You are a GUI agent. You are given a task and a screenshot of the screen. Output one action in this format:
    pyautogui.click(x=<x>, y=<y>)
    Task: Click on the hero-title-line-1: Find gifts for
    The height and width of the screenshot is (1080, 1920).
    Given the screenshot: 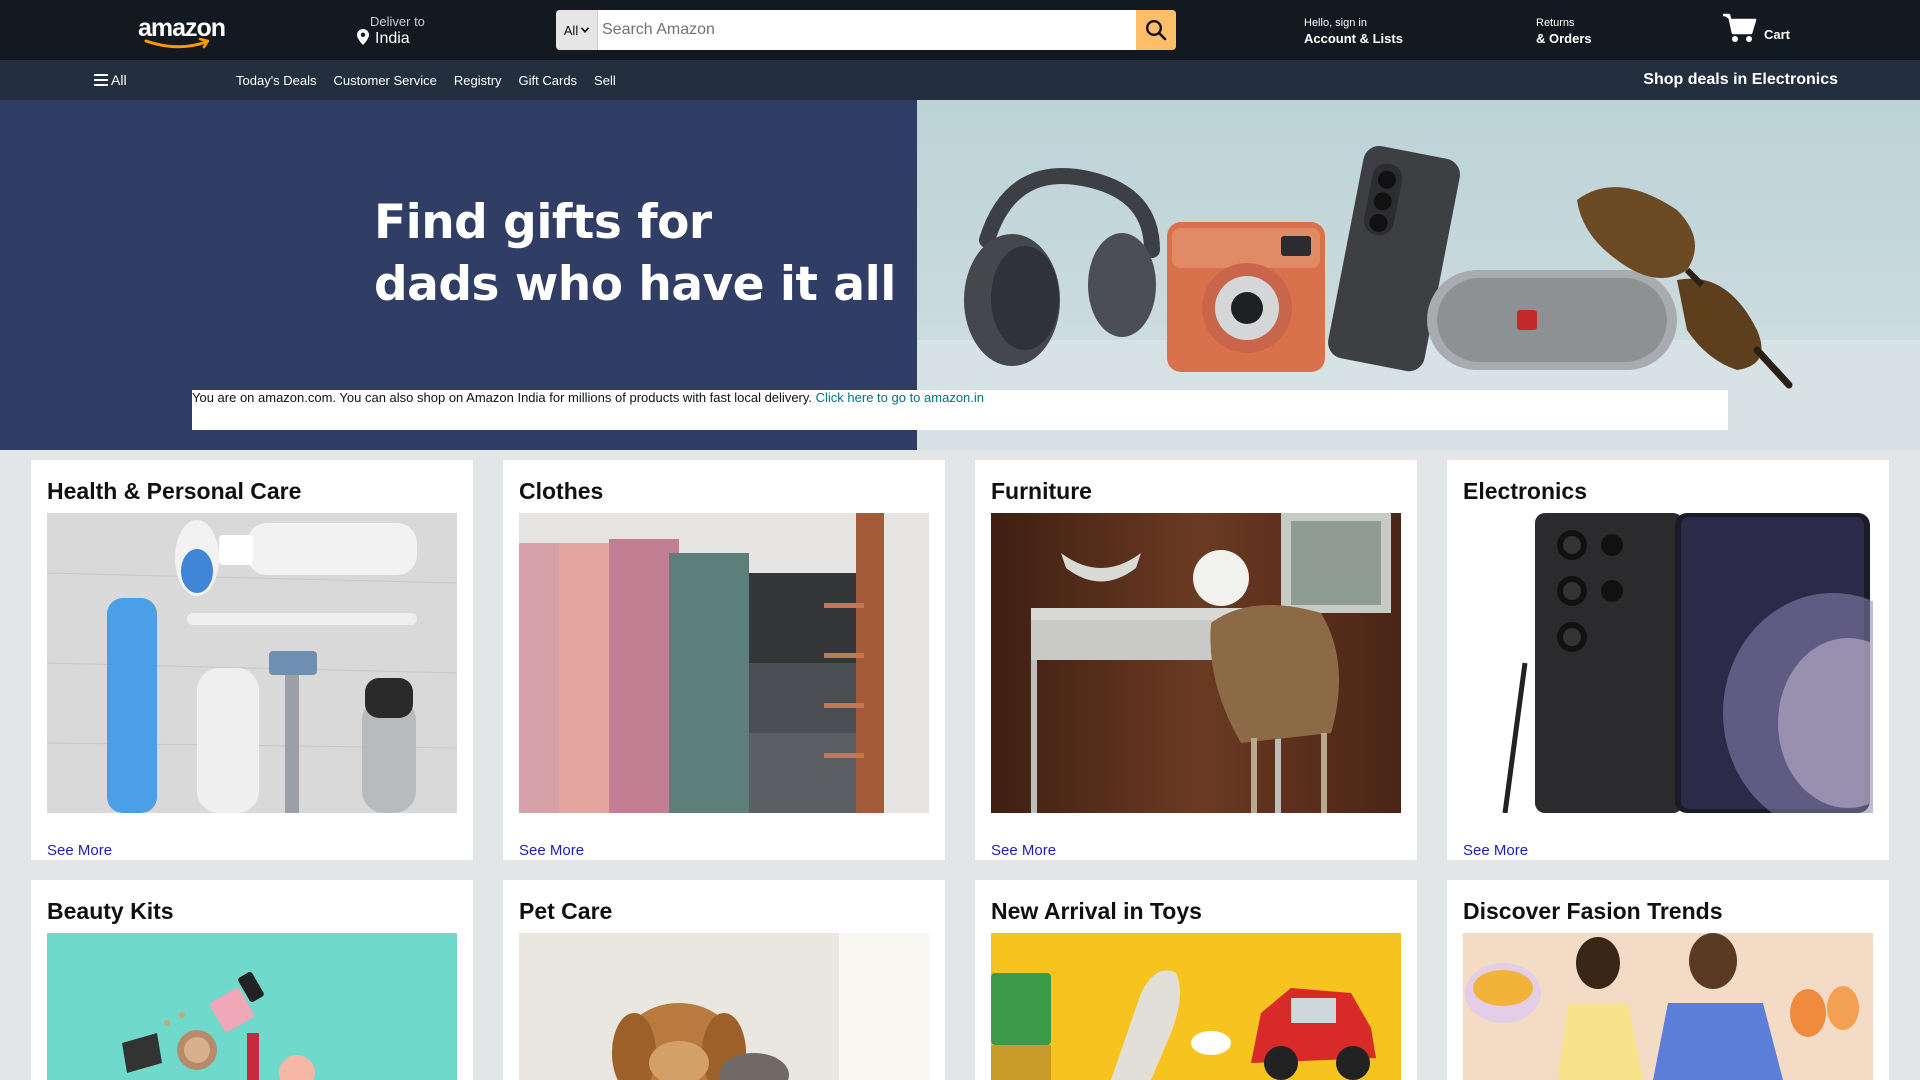 What is the action you would take?
    pyautogui.click(x=543, y=222)
    